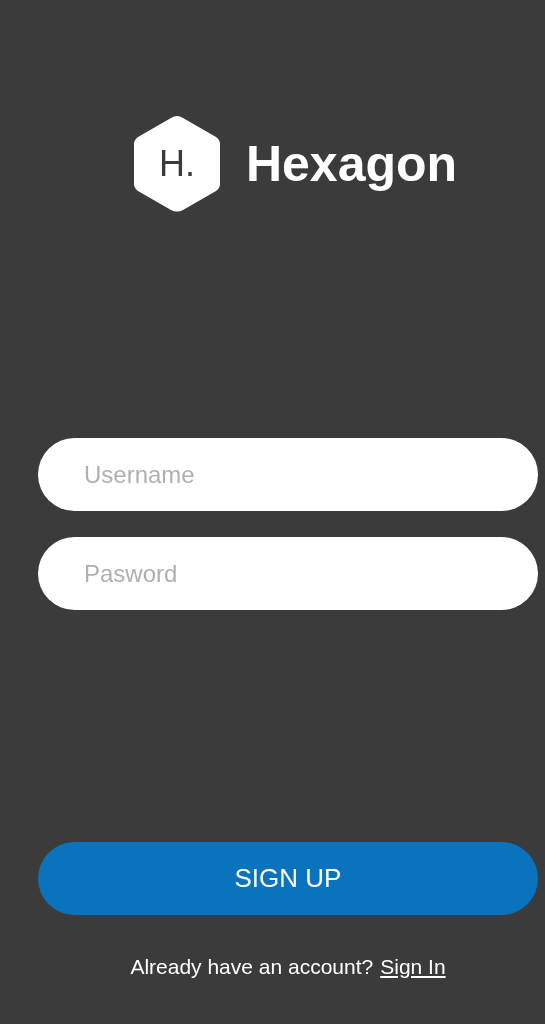 Image resolution: width=545 pixels, height=1024 pixels. What do you see at coordinates (351, 164) in the screenshot?
I see `app-name: Hexagon` at bounding box center [351, 164].